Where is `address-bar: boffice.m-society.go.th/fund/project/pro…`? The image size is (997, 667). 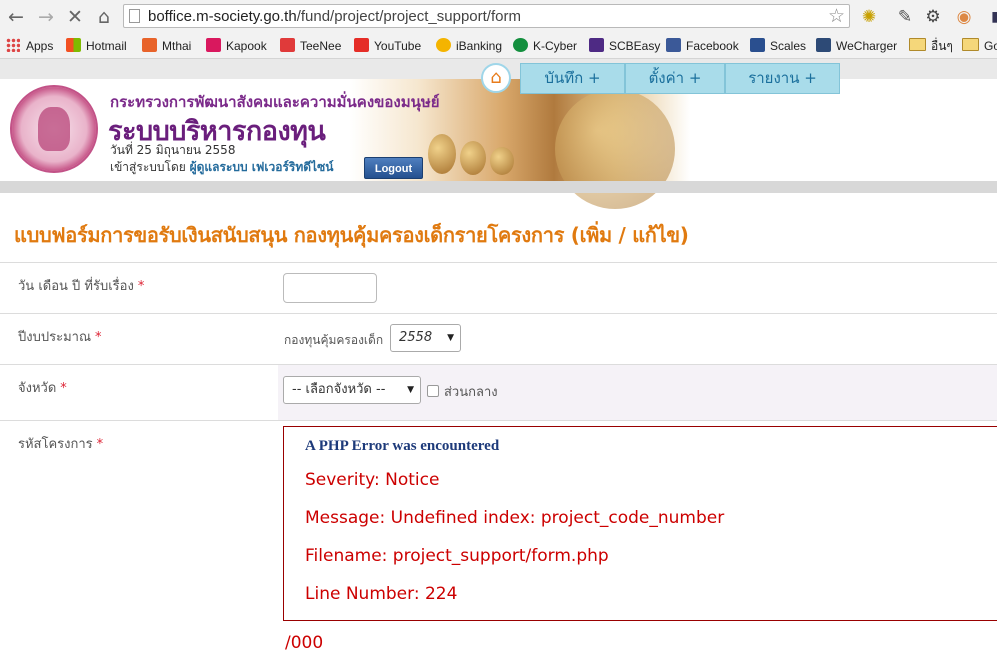
address-bar: boffice.m-society.go.th/fund/project/pro… is located at coordinates (486, 16).